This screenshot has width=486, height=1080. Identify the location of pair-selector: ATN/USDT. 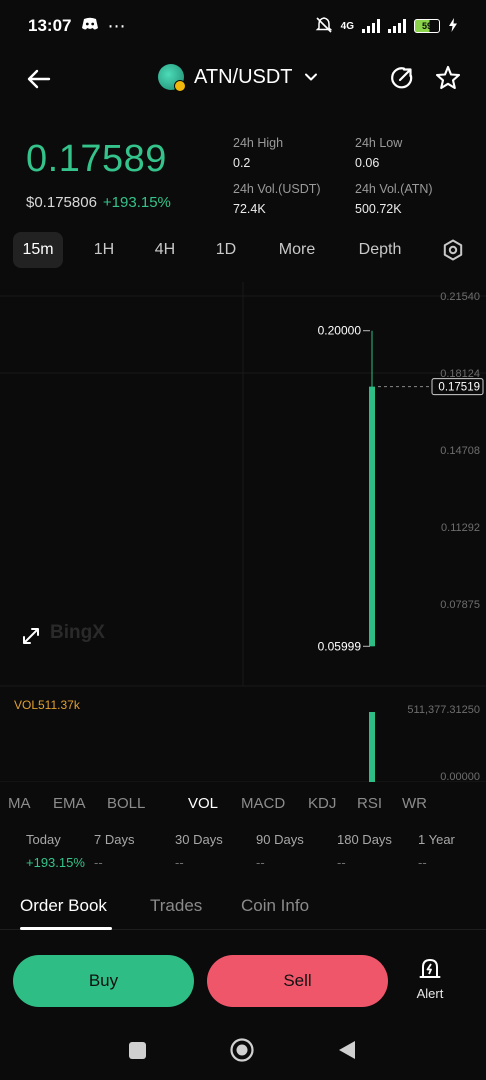
(238, 78).